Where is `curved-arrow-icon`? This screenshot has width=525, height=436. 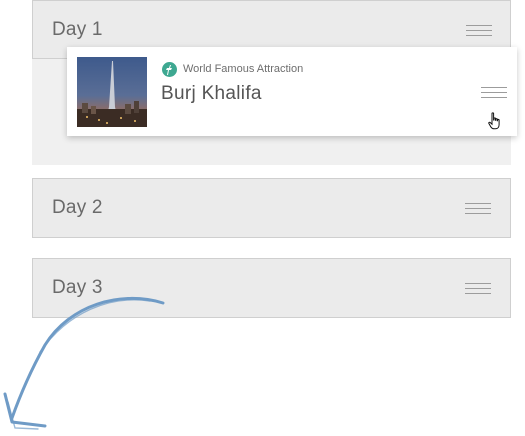 curved-arrow-icon is located at coordinates (84, 363).